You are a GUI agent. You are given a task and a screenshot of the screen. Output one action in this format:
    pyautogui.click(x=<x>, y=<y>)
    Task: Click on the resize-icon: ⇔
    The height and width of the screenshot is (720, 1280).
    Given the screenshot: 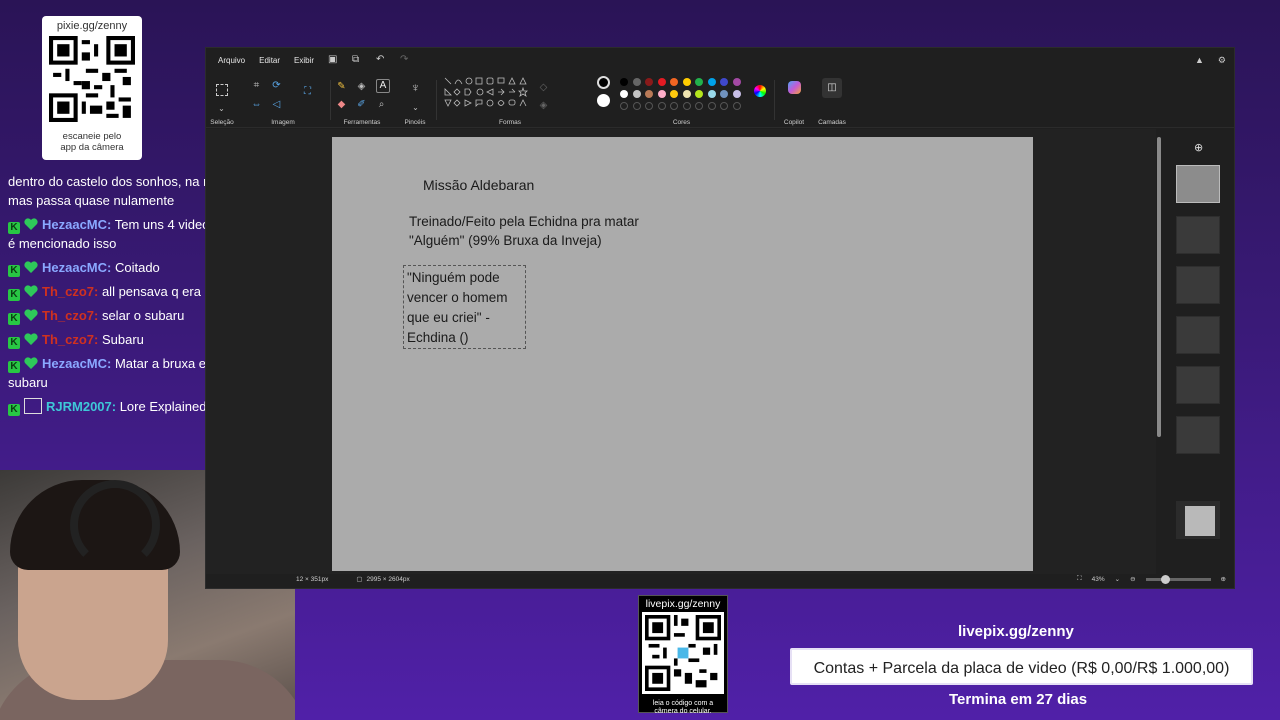 What is the action you would take?
    pyautogui.click(x=256, y=104)
    